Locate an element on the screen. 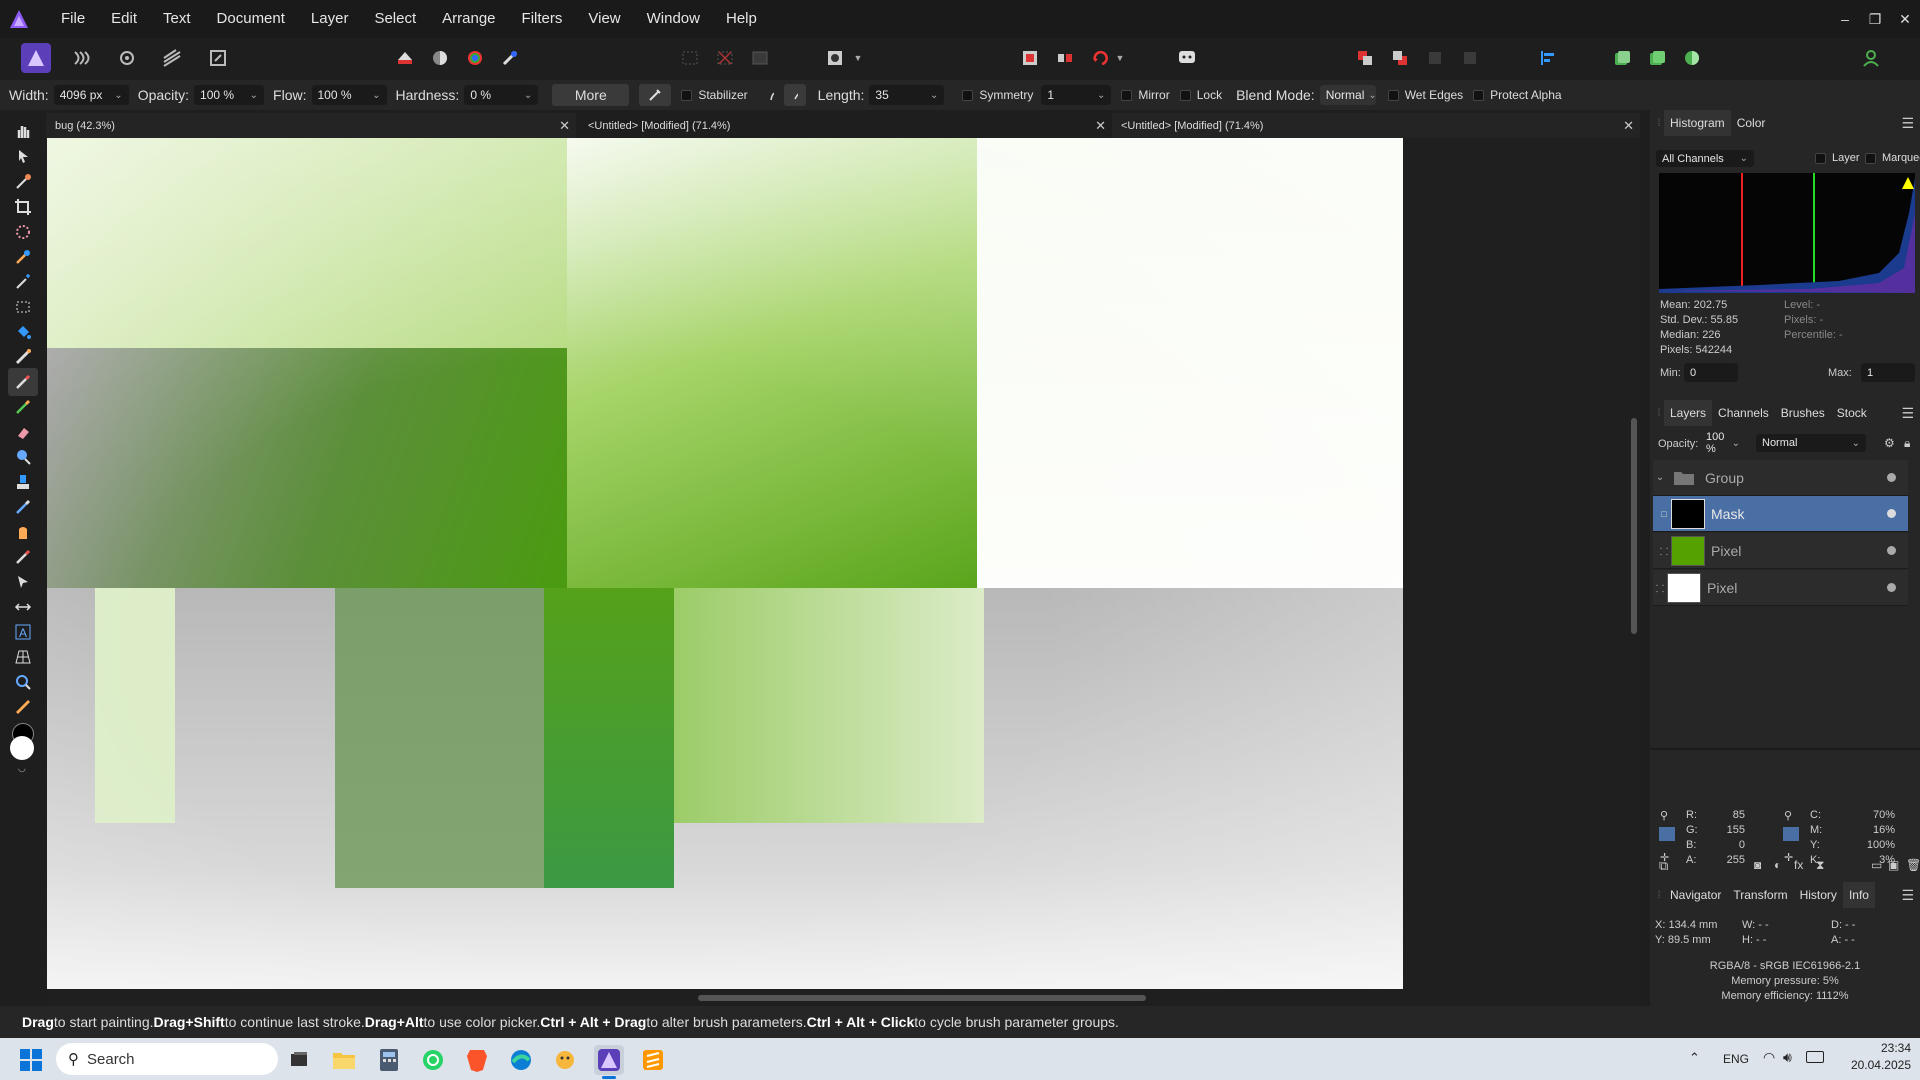 The width and height of the screenshot is (1920, 1080). paint-brush-tool-icon is located at coordinates (23, 382).